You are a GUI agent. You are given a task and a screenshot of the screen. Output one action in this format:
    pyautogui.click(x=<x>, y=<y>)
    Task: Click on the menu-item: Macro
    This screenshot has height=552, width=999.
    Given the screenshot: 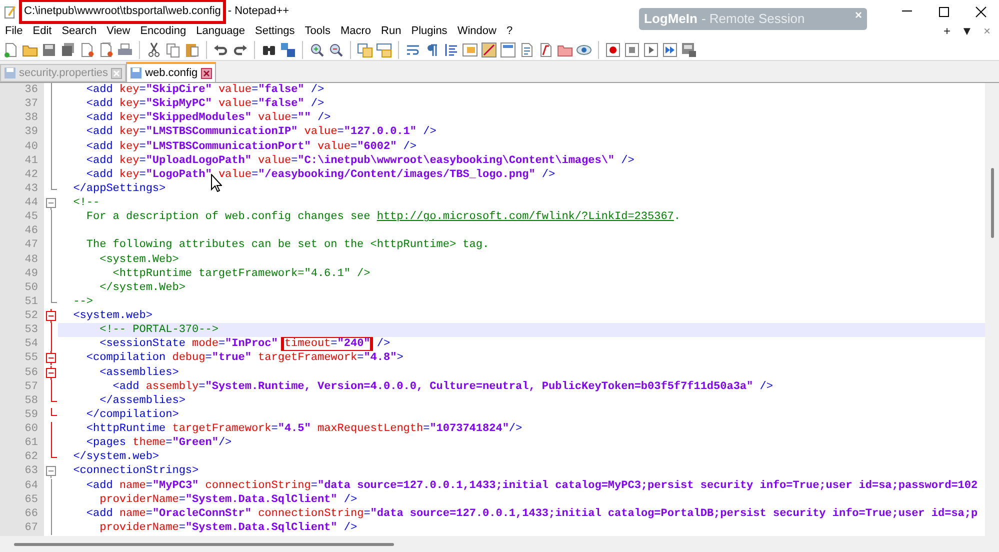 What is the action you would take?
    pyautogui.click(x=355, y=31)
    